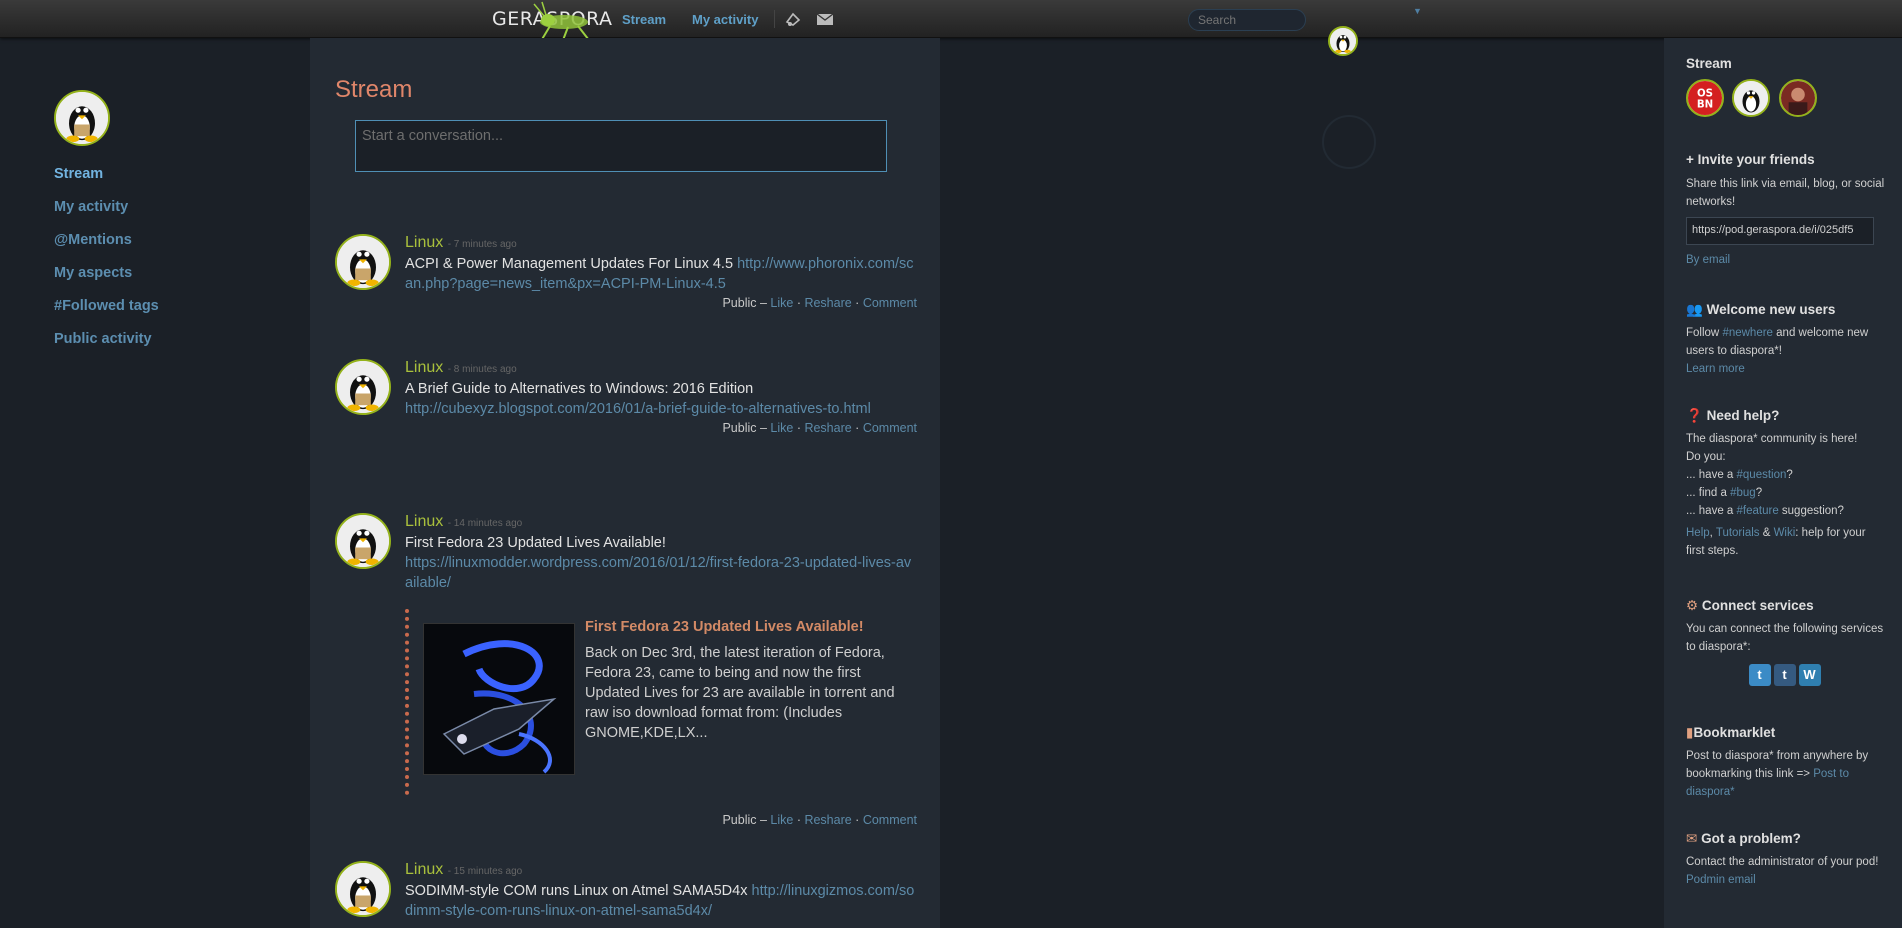 This screenshot has height=928, width=1902. What do you see at coordinates (485, 523) in the screenshot?
I see `post-timestamp: - 14 minutes ago` at bounding box center [485, 523].